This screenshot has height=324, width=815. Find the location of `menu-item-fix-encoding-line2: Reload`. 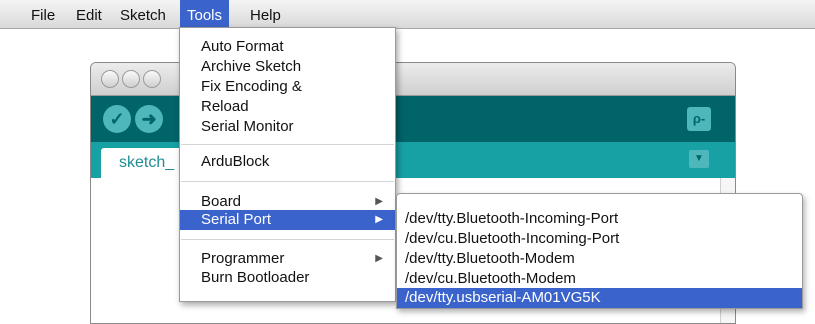

menu-item-fix-encoding-line2: Reload is located at coordinates (287, 107).